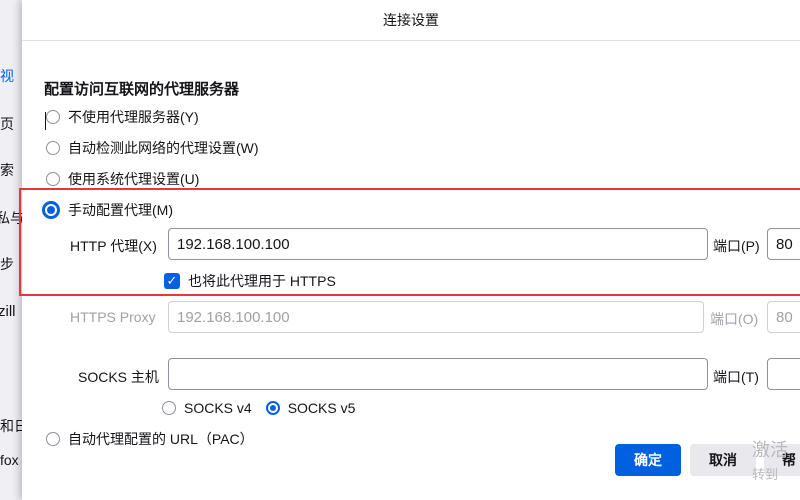  I want to click on radio-pac-url: 自动代理配置的 URL（PAC）, so click(150, 439).